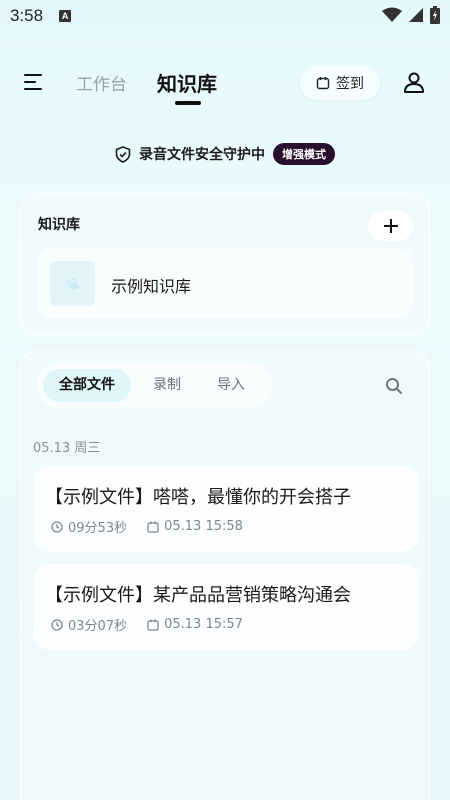  What do you see at coordinates (392, 14) in the screenshot?
I see `wifi-icon` at bounding box center [392, 14].